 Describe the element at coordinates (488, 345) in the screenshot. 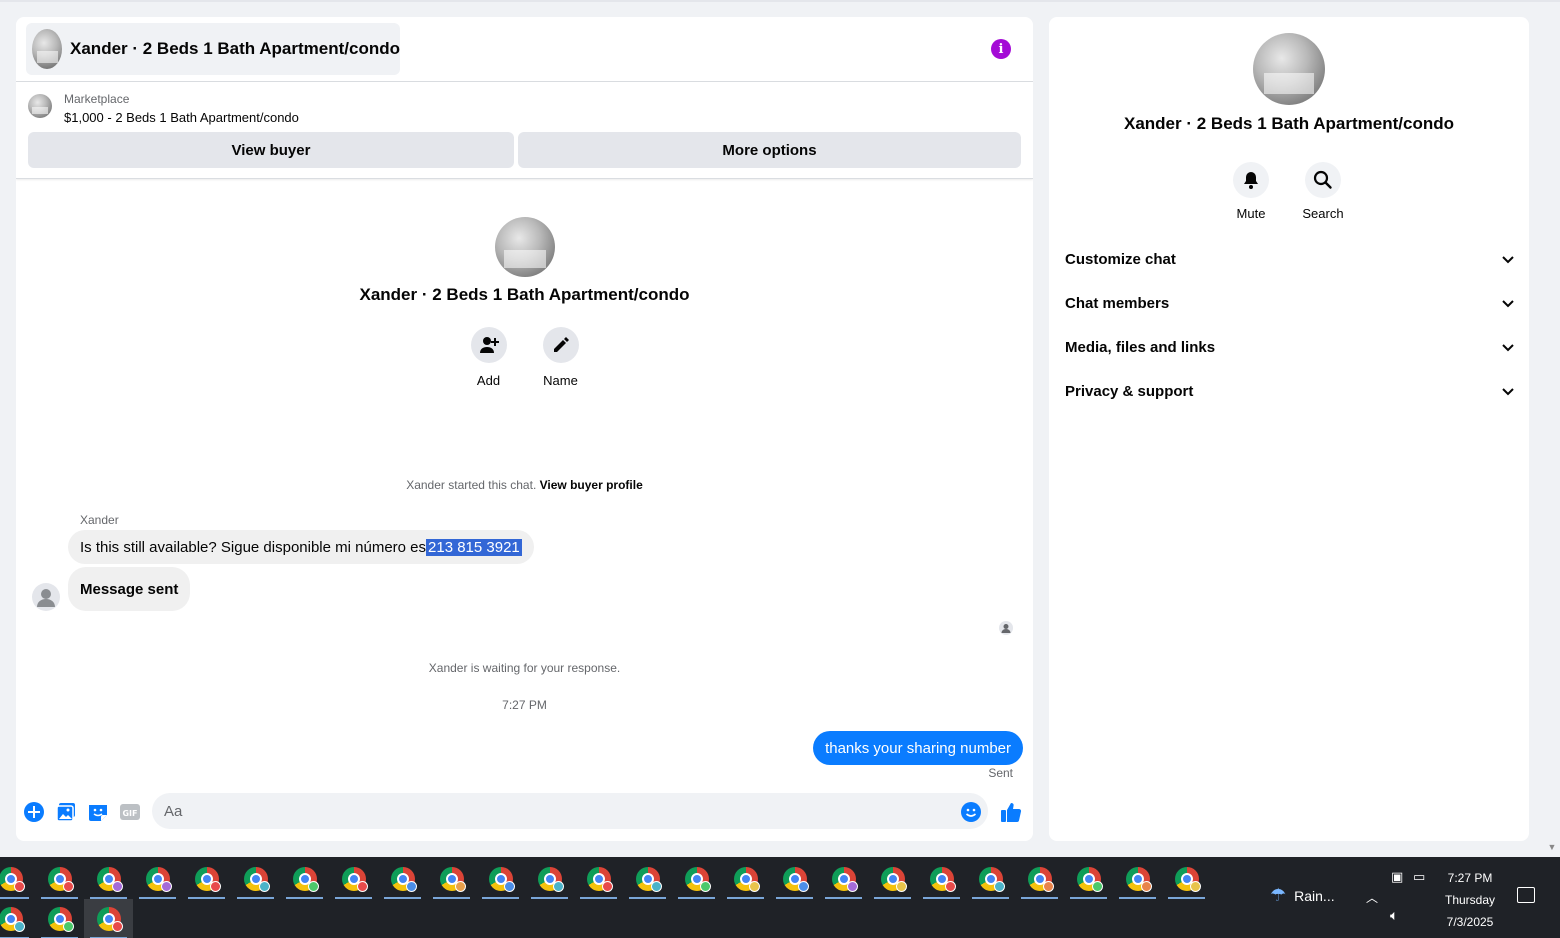

I see `add-person-icon` at that location.